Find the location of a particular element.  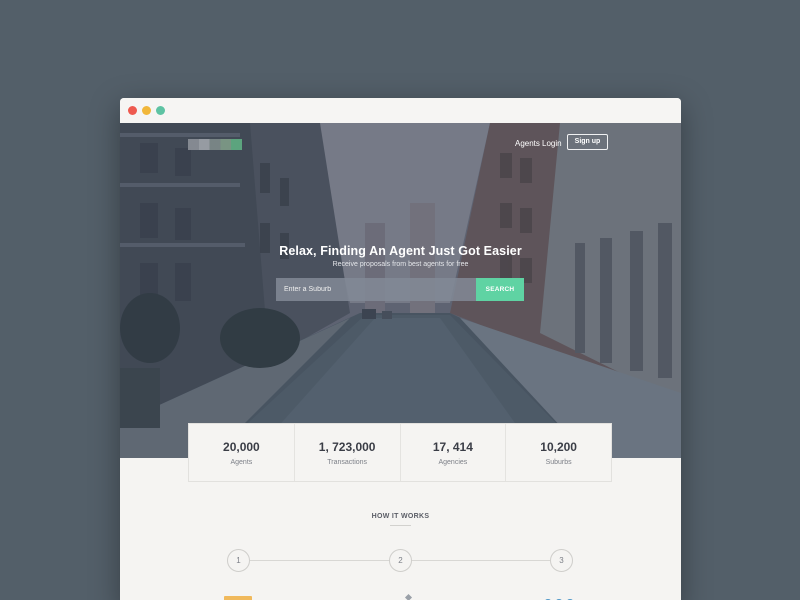

close-window-button is located at coordinates (132, 110).